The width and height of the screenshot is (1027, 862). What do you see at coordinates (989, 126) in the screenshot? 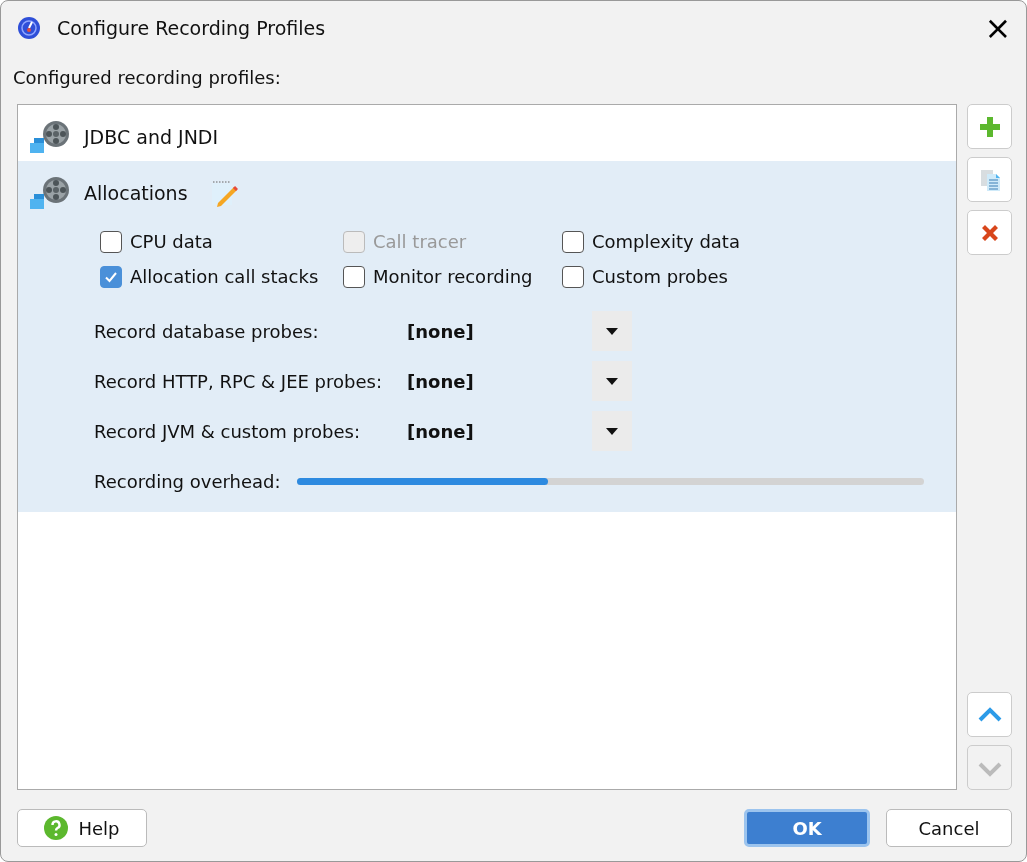
I see `plus-icon` at bounding box center [989, 126].